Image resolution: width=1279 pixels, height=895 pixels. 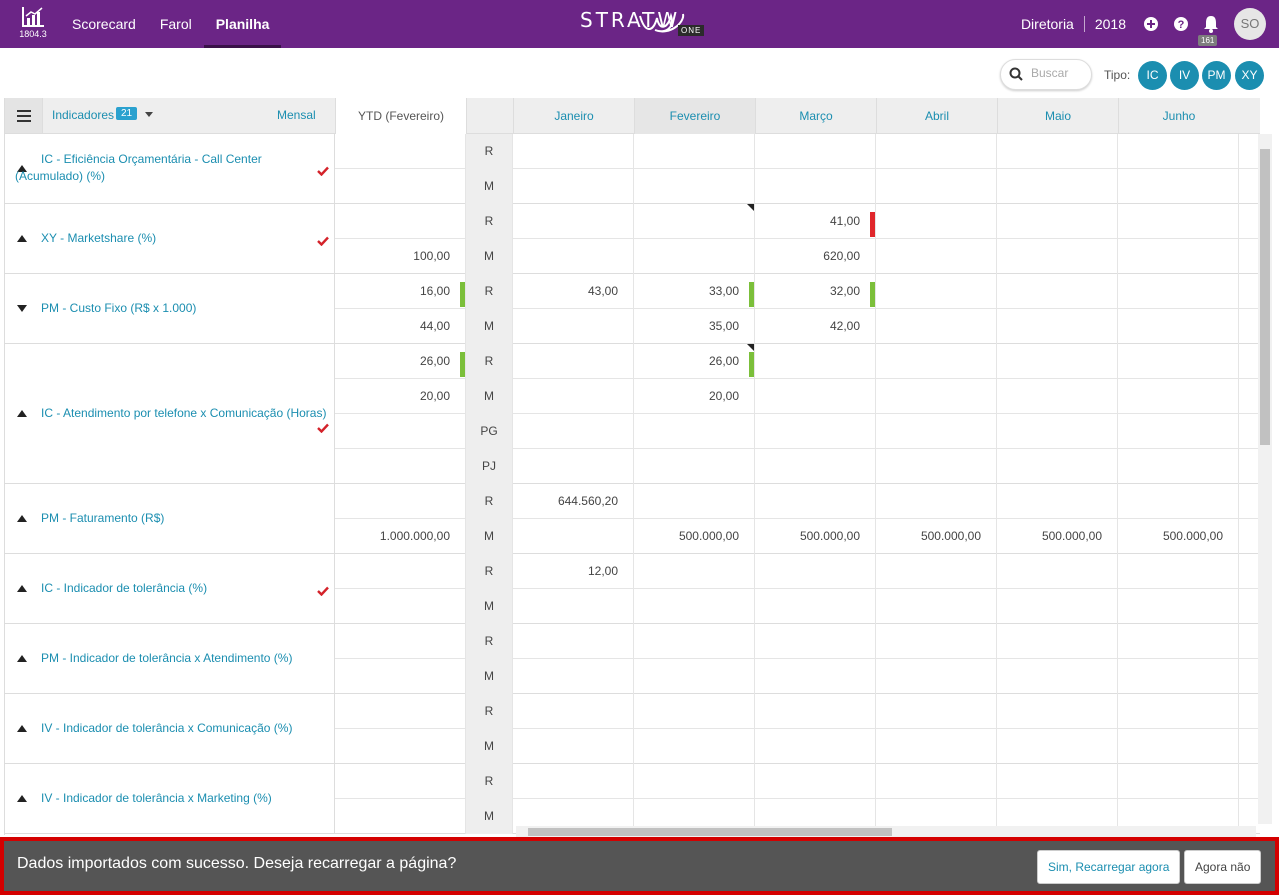 I want to click on indicator-name-link: XY - Marketshare (%), so click(x=98, y=238).